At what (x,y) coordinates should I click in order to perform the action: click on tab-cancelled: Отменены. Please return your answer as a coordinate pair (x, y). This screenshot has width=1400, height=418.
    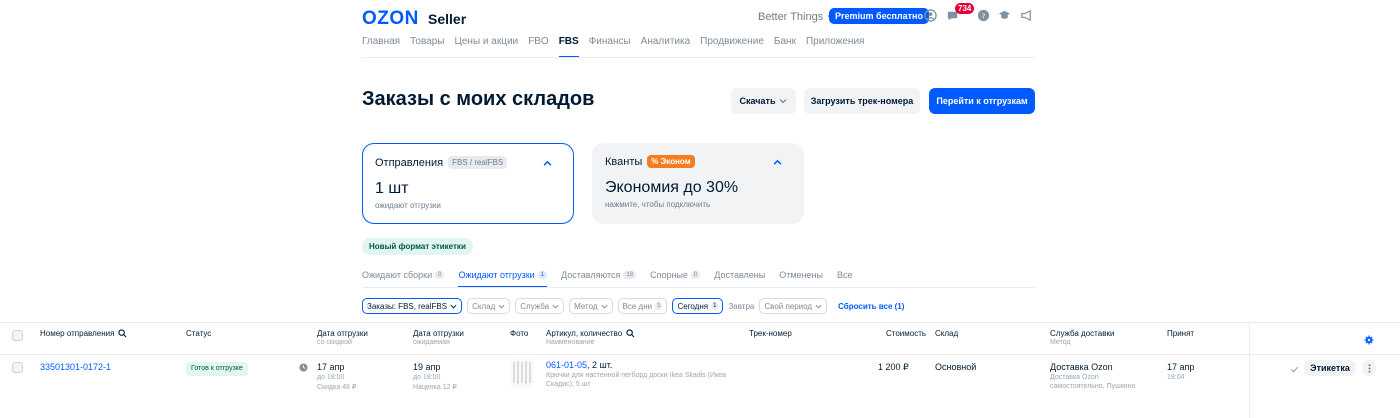
    Looking at the image, I should click on (801, 275).